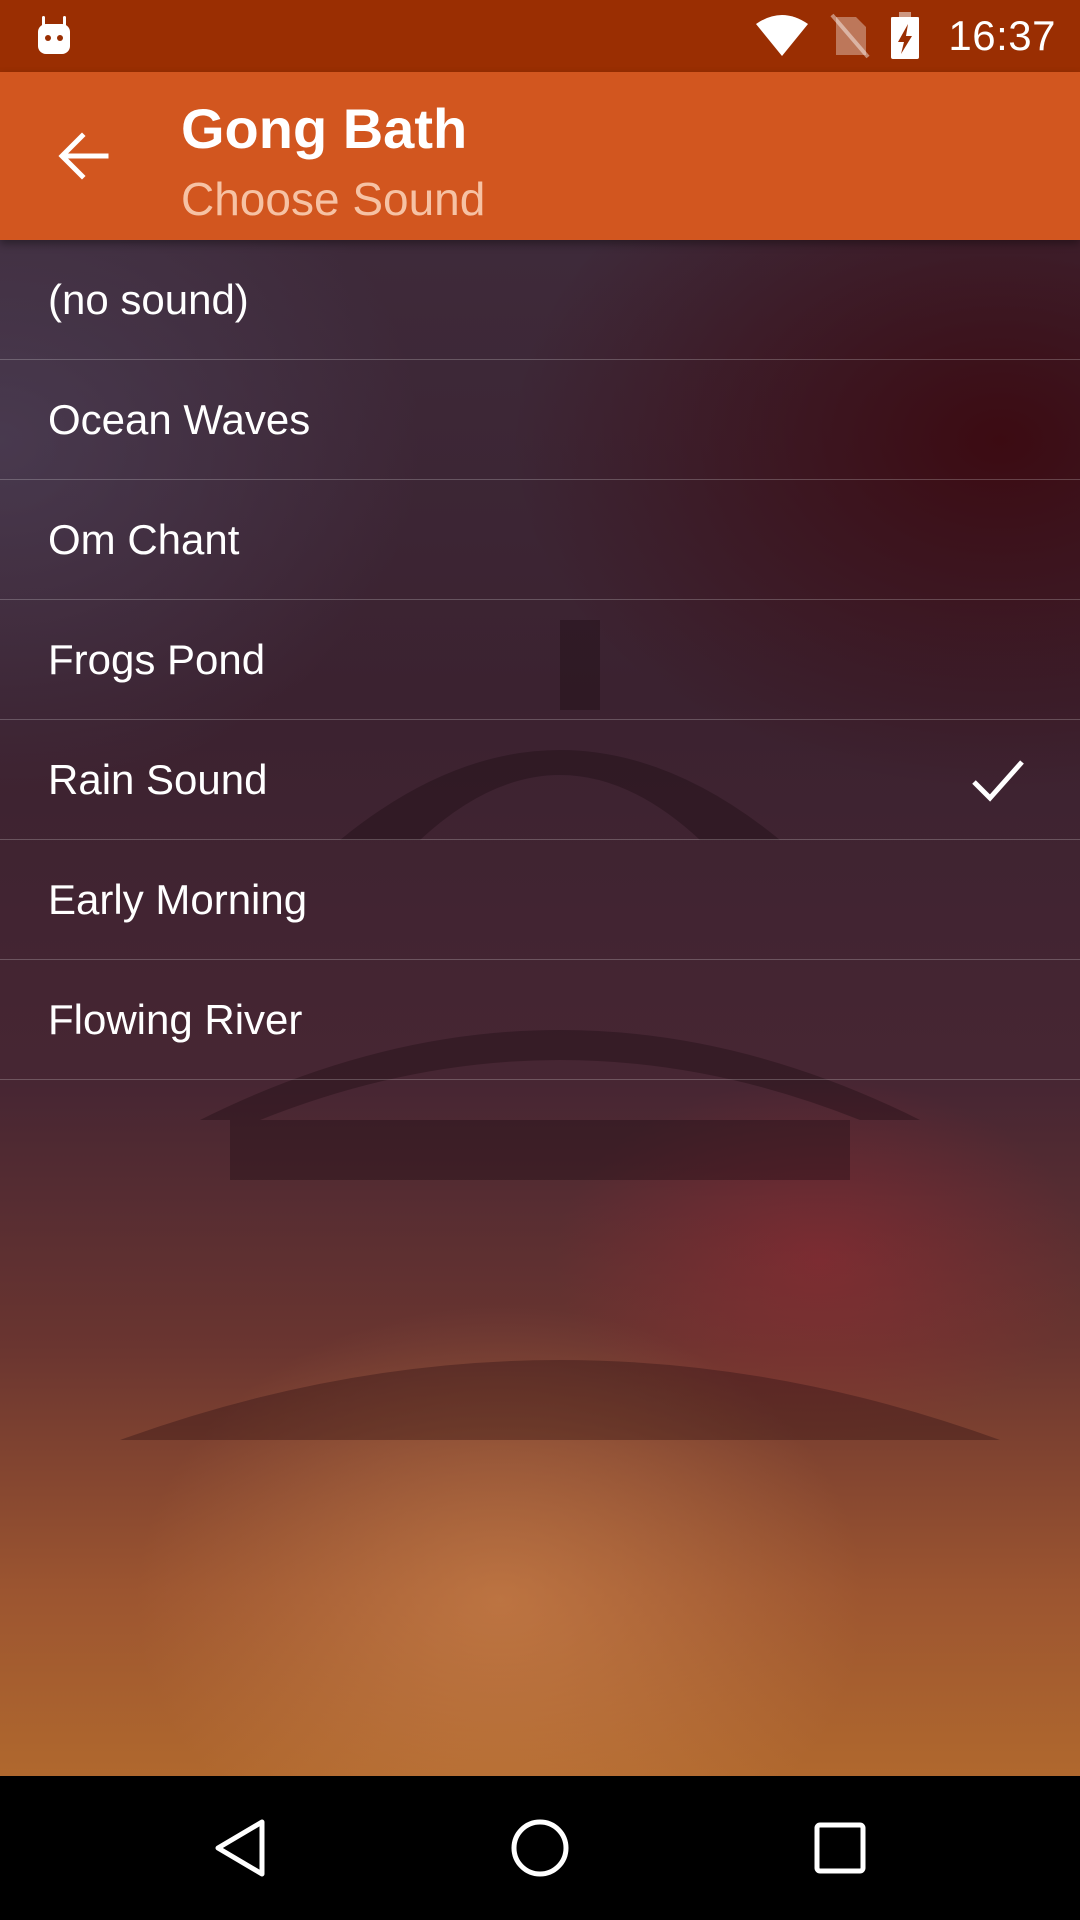 This screenshot has height=1920, width=1080. I want to click on status-icons: 16:37, so click(905, 36).